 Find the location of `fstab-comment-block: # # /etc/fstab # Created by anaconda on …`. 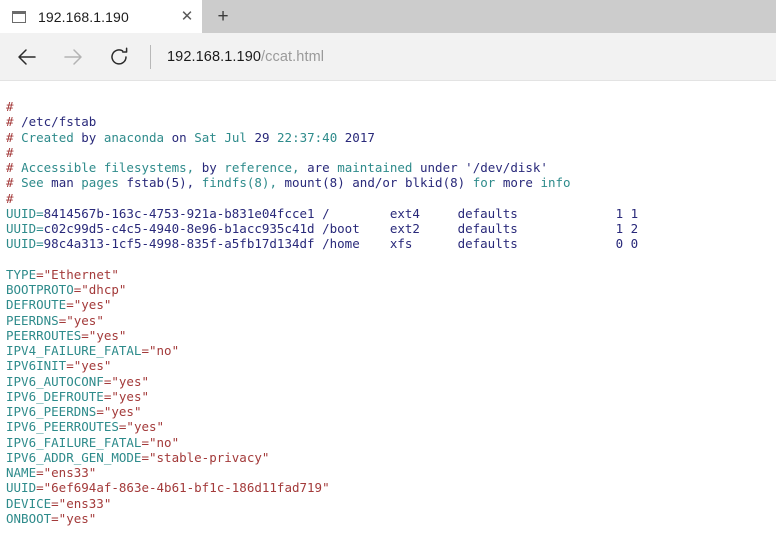

fstab-comment-block: # # /etc/fstab # Created by anaconda on … is located at coordinates (288, 152).